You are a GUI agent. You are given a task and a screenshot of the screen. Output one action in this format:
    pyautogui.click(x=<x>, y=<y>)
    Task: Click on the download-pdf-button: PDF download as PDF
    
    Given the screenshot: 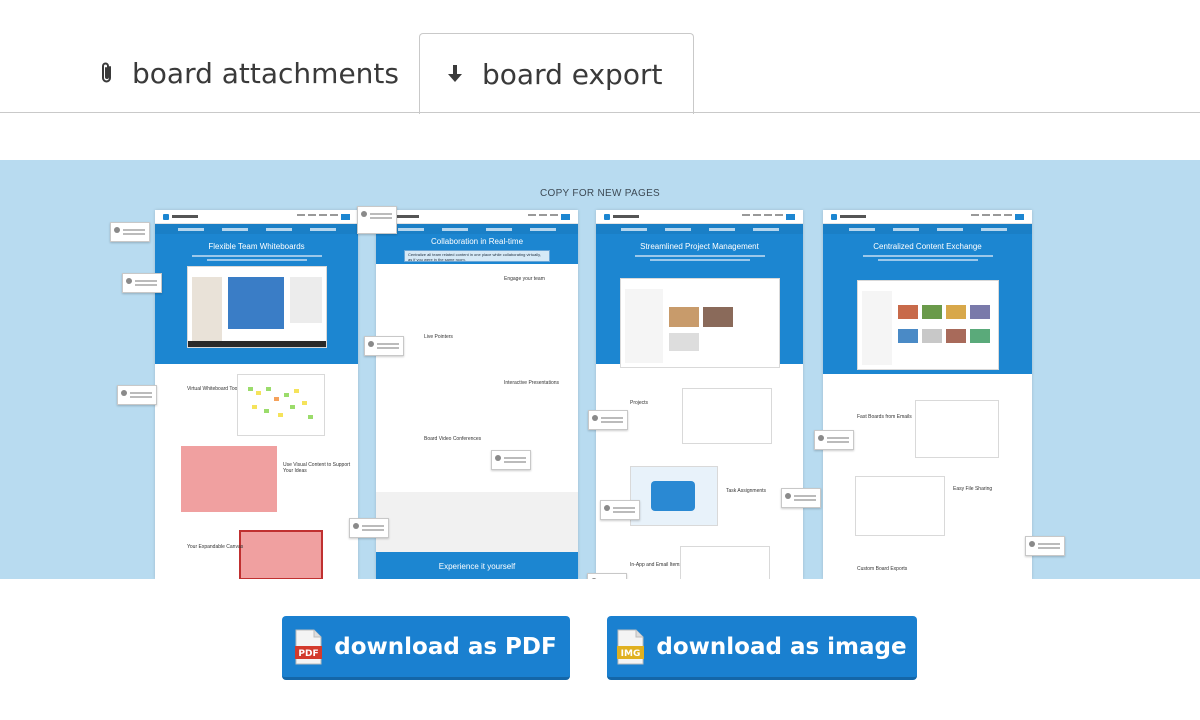 What is the action you would take?
    pyautogui.click(x=426, y=648)
    